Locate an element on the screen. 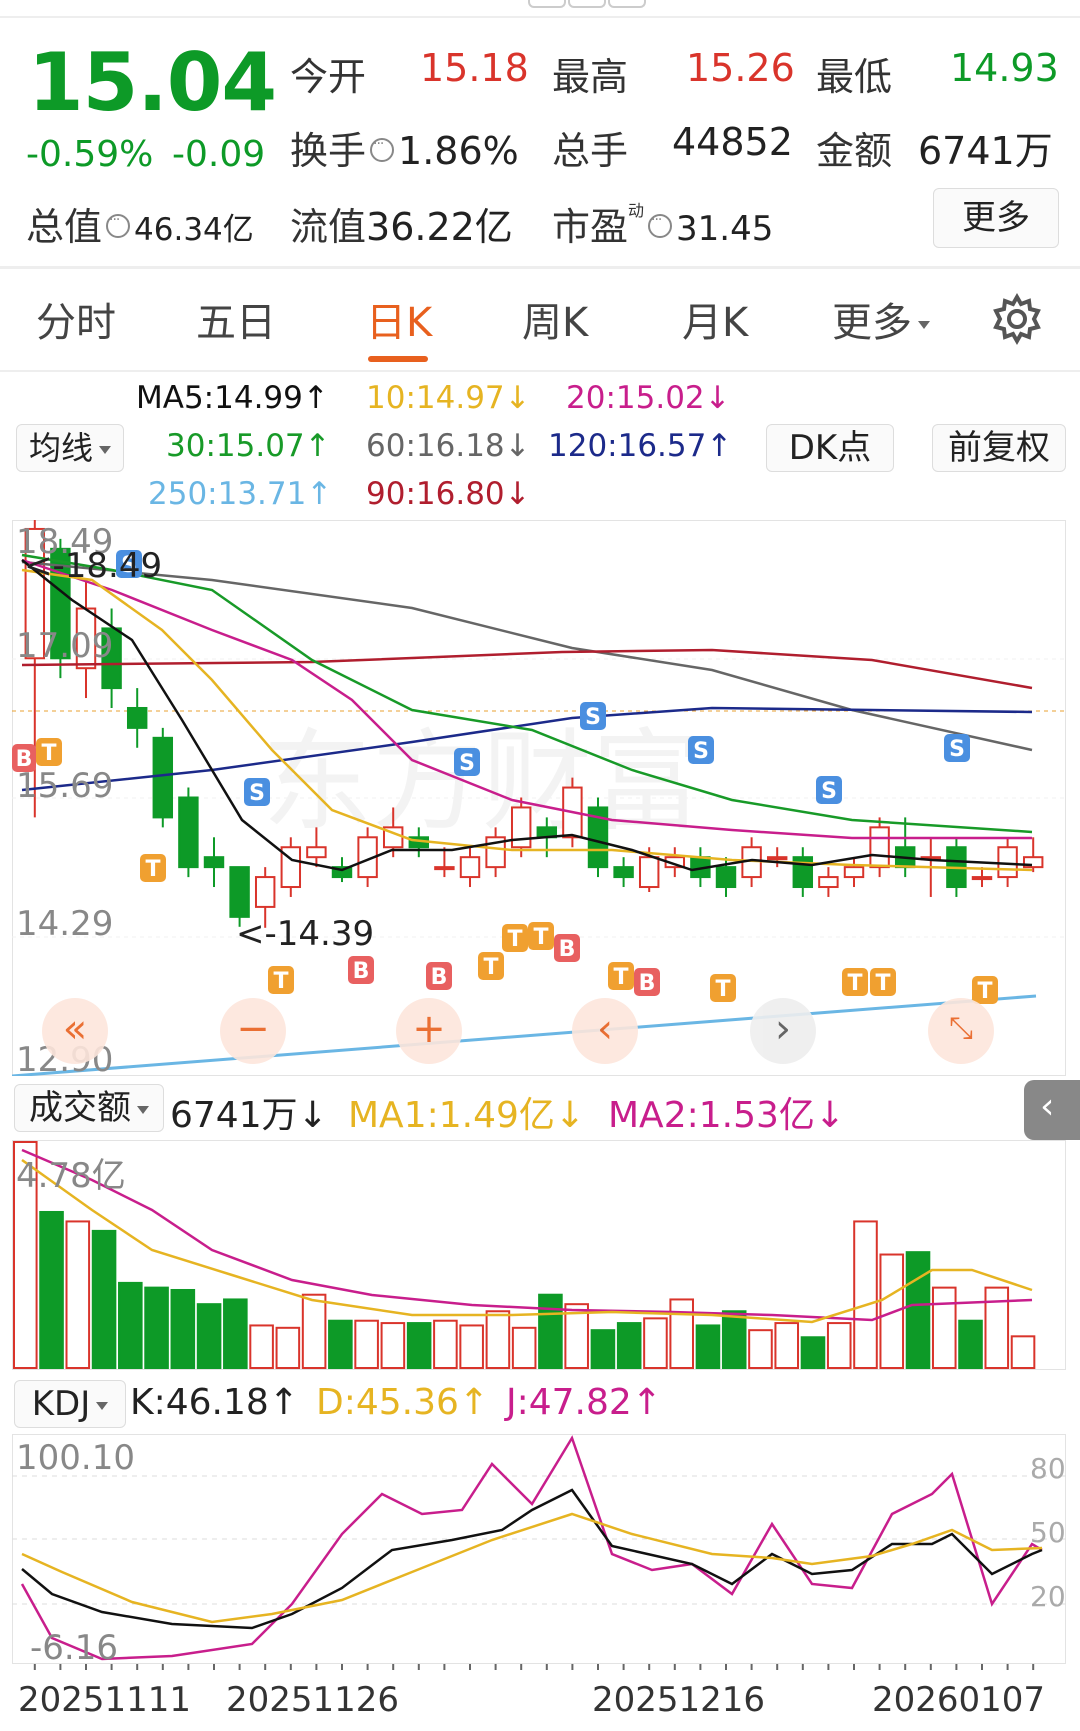 The width and height of the screenshot is (1080, 1731). volume-chart is located at coordinates (539, 1255).